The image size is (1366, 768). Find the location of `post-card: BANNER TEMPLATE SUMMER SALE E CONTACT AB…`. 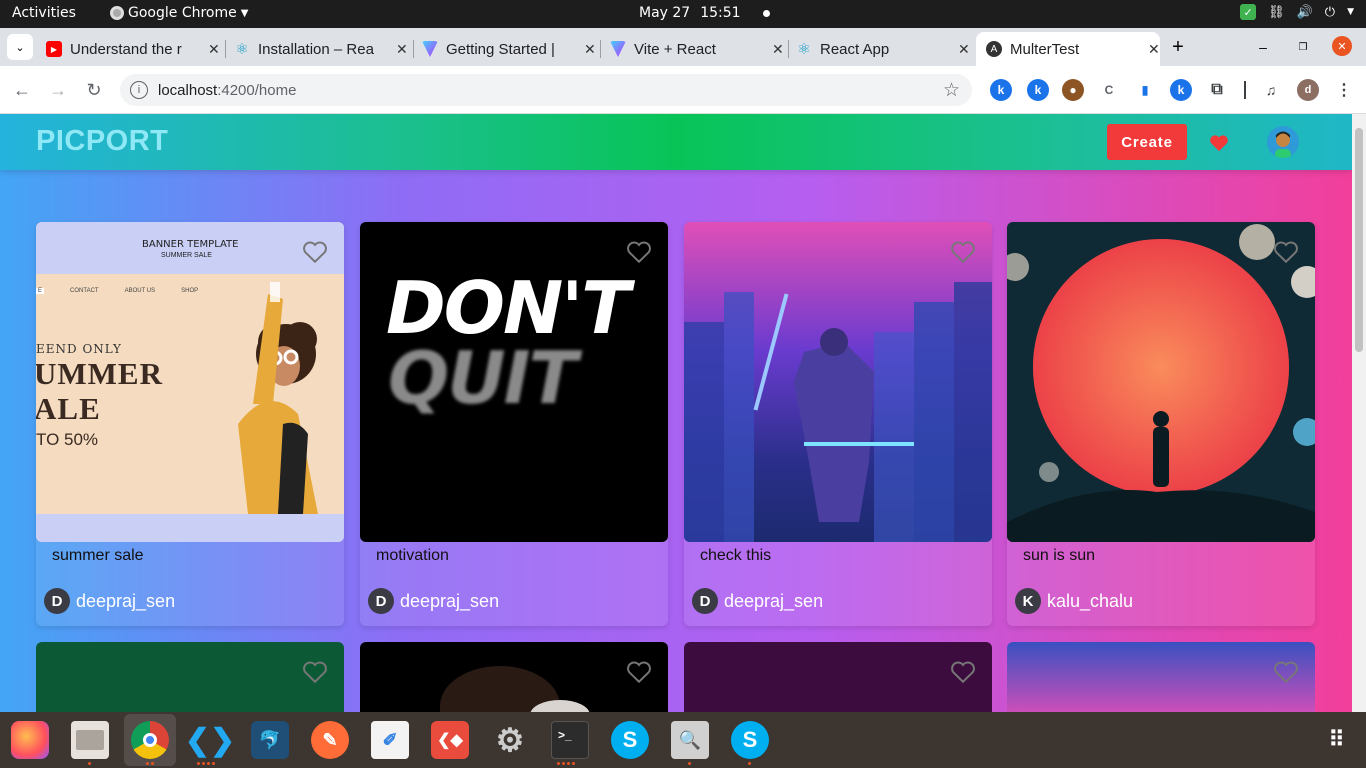

post-card: BANNER TEMPLATE SUMMER SALE E CONTACT AB… is located at coordinates (190, 424).